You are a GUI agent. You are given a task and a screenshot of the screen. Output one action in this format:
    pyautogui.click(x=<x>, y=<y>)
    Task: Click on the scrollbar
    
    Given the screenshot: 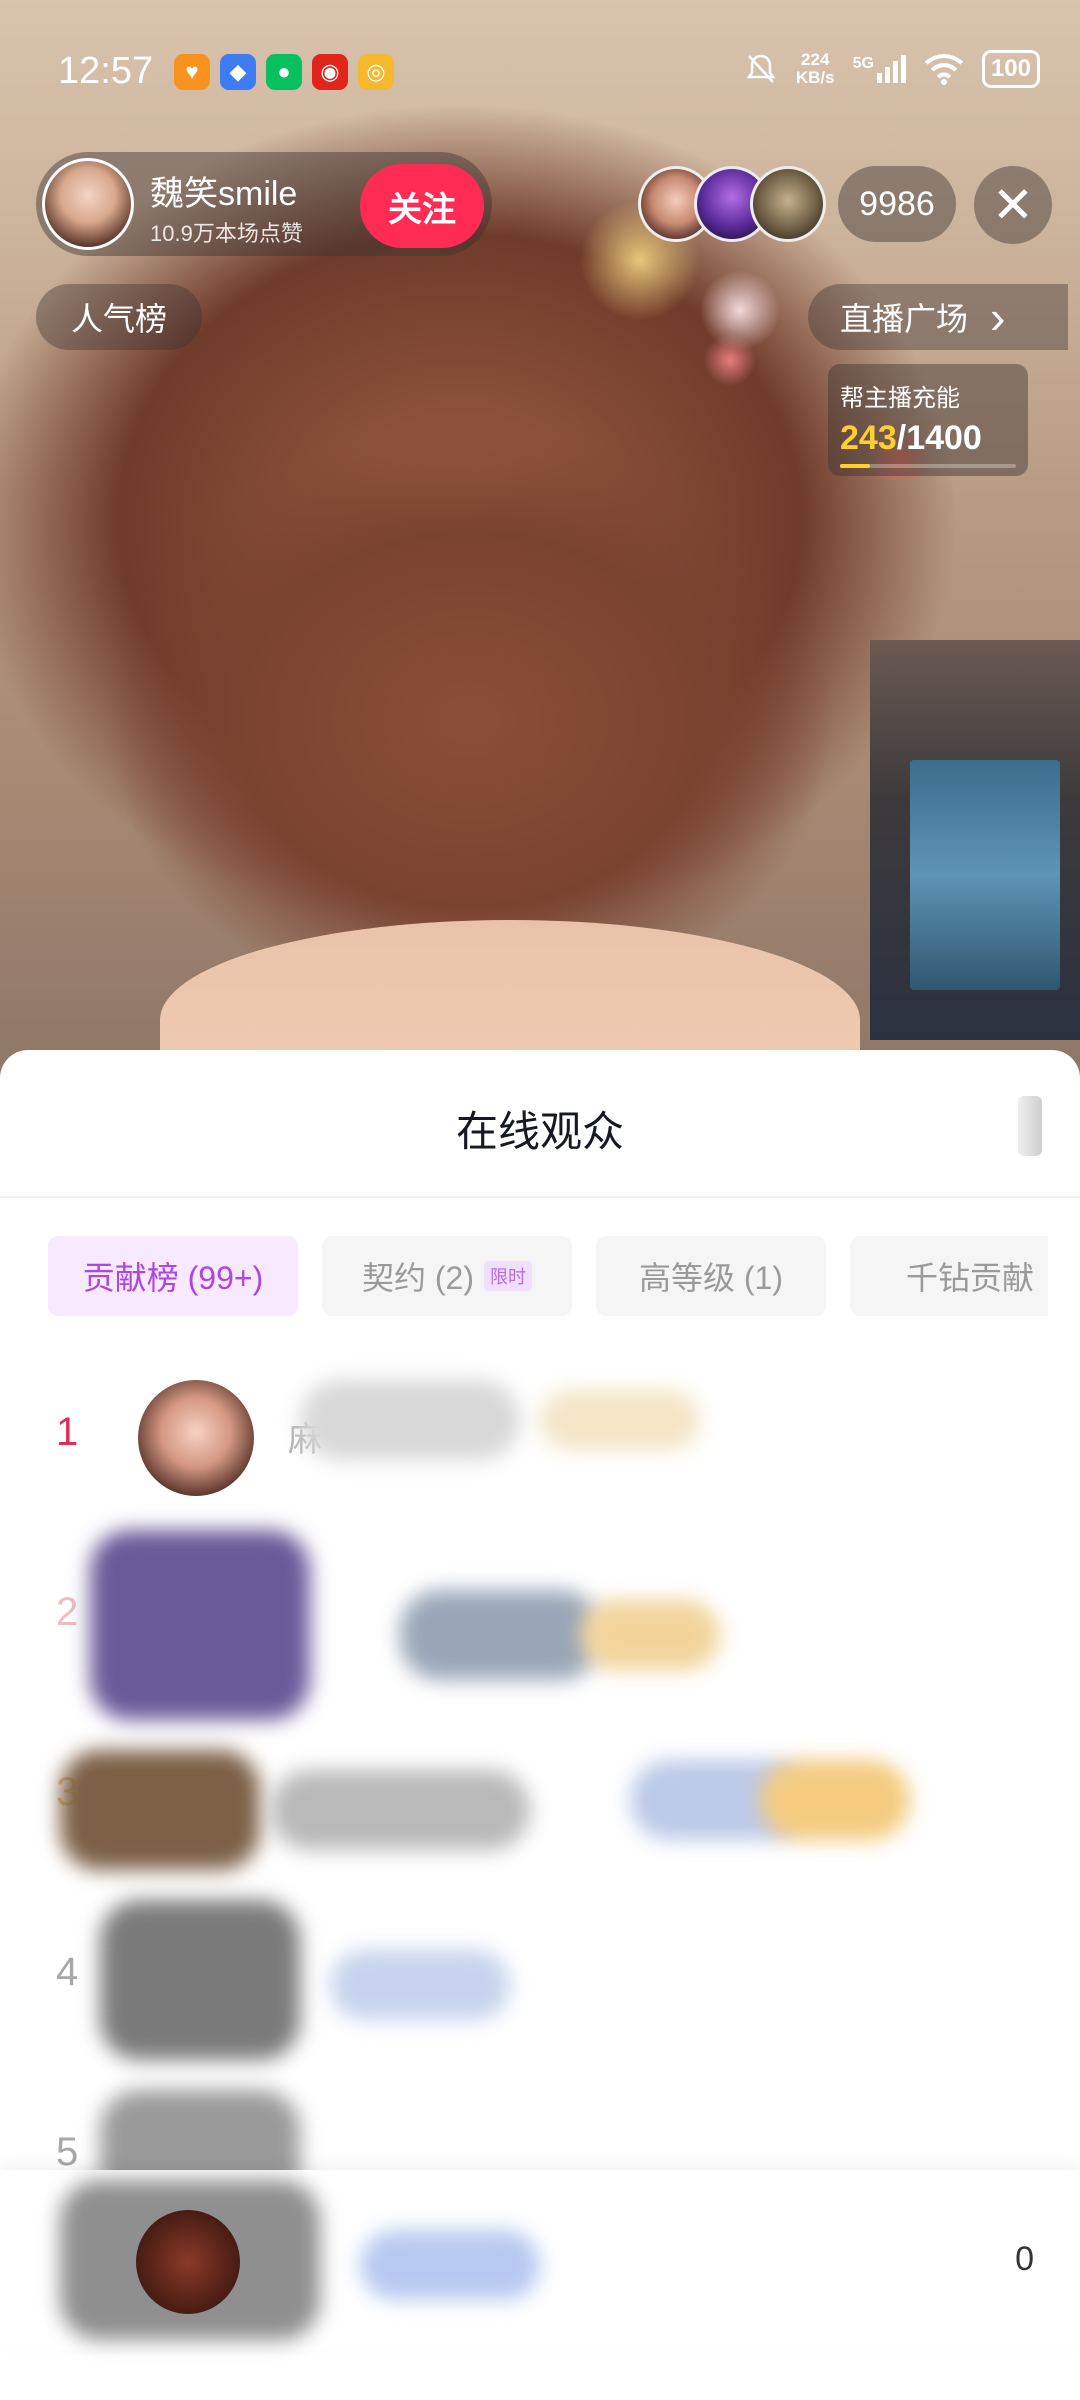 What is the action you would take?
    pyautogui.click(x=1030, y=1126)
    